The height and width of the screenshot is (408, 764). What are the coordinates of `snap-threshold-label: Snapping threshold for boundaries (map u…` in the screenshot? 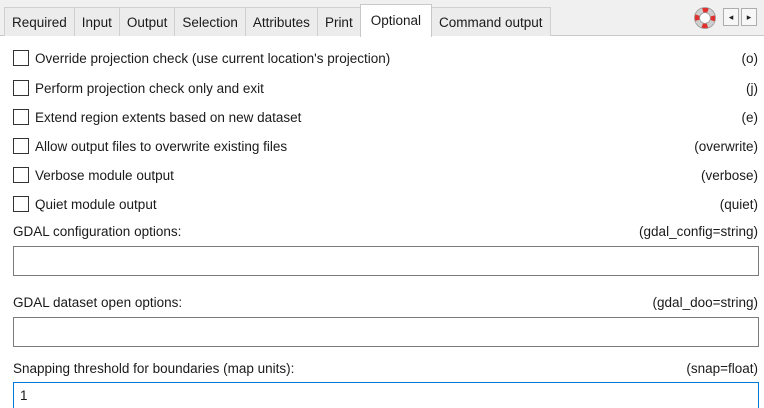 It's located at (154, 368).